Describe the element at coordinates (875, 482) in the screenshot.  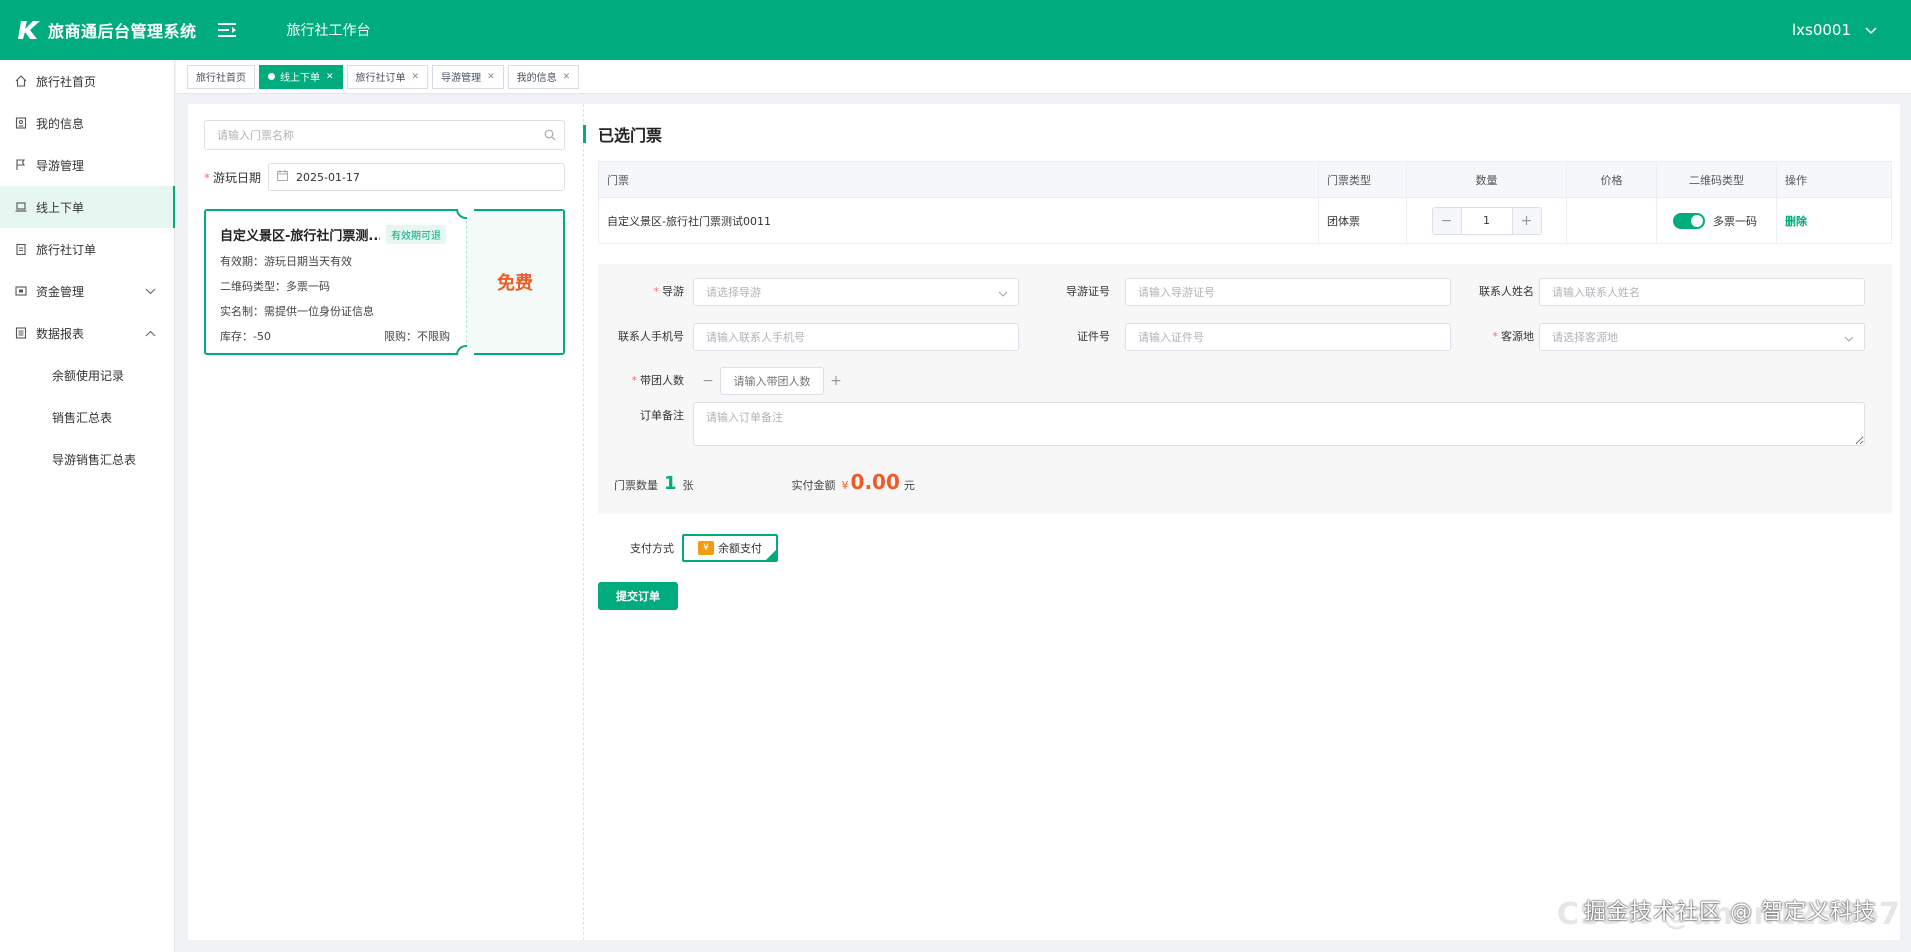
I see `amount-value: 0.00` at that location.